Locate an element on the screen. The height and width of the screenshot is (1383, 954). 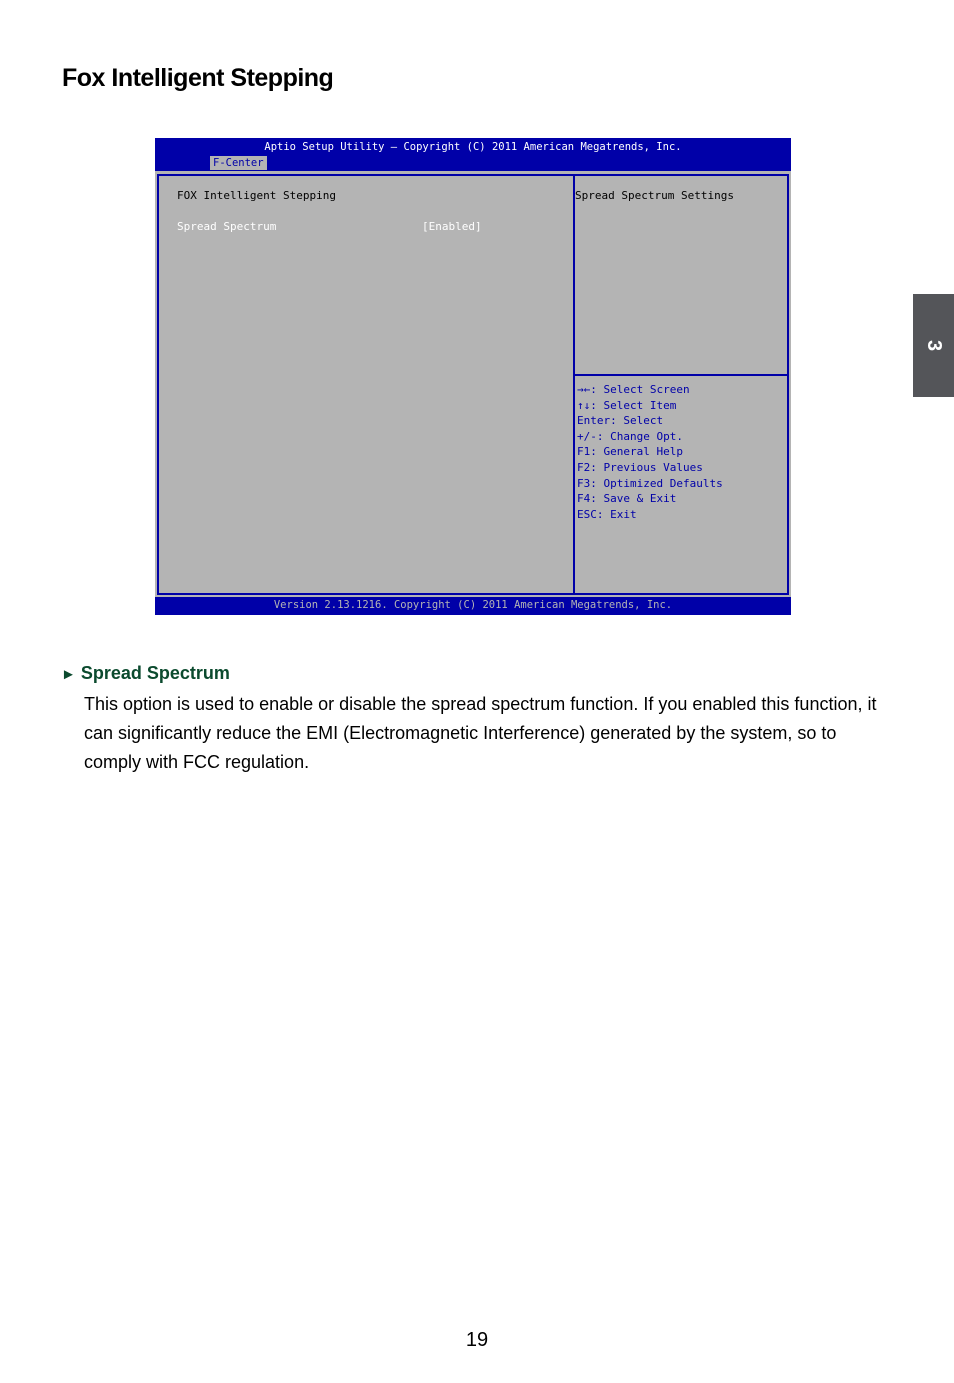
chapter-tab: 3 is located at coordinates (933, 345).